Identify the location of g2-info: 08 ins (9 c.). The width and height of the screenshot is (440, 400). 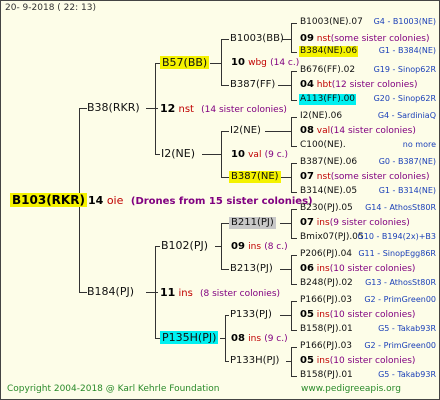
(259, 338).